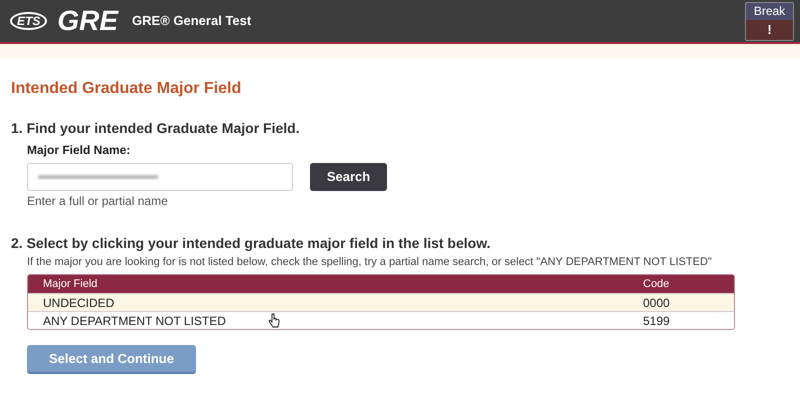 This screenshot has height=401, width=800. What do you see at coordinates (381, 302) in the screenshot?
I see `table-row: UNDECIDED 0000` at bounding box center [381, 302].